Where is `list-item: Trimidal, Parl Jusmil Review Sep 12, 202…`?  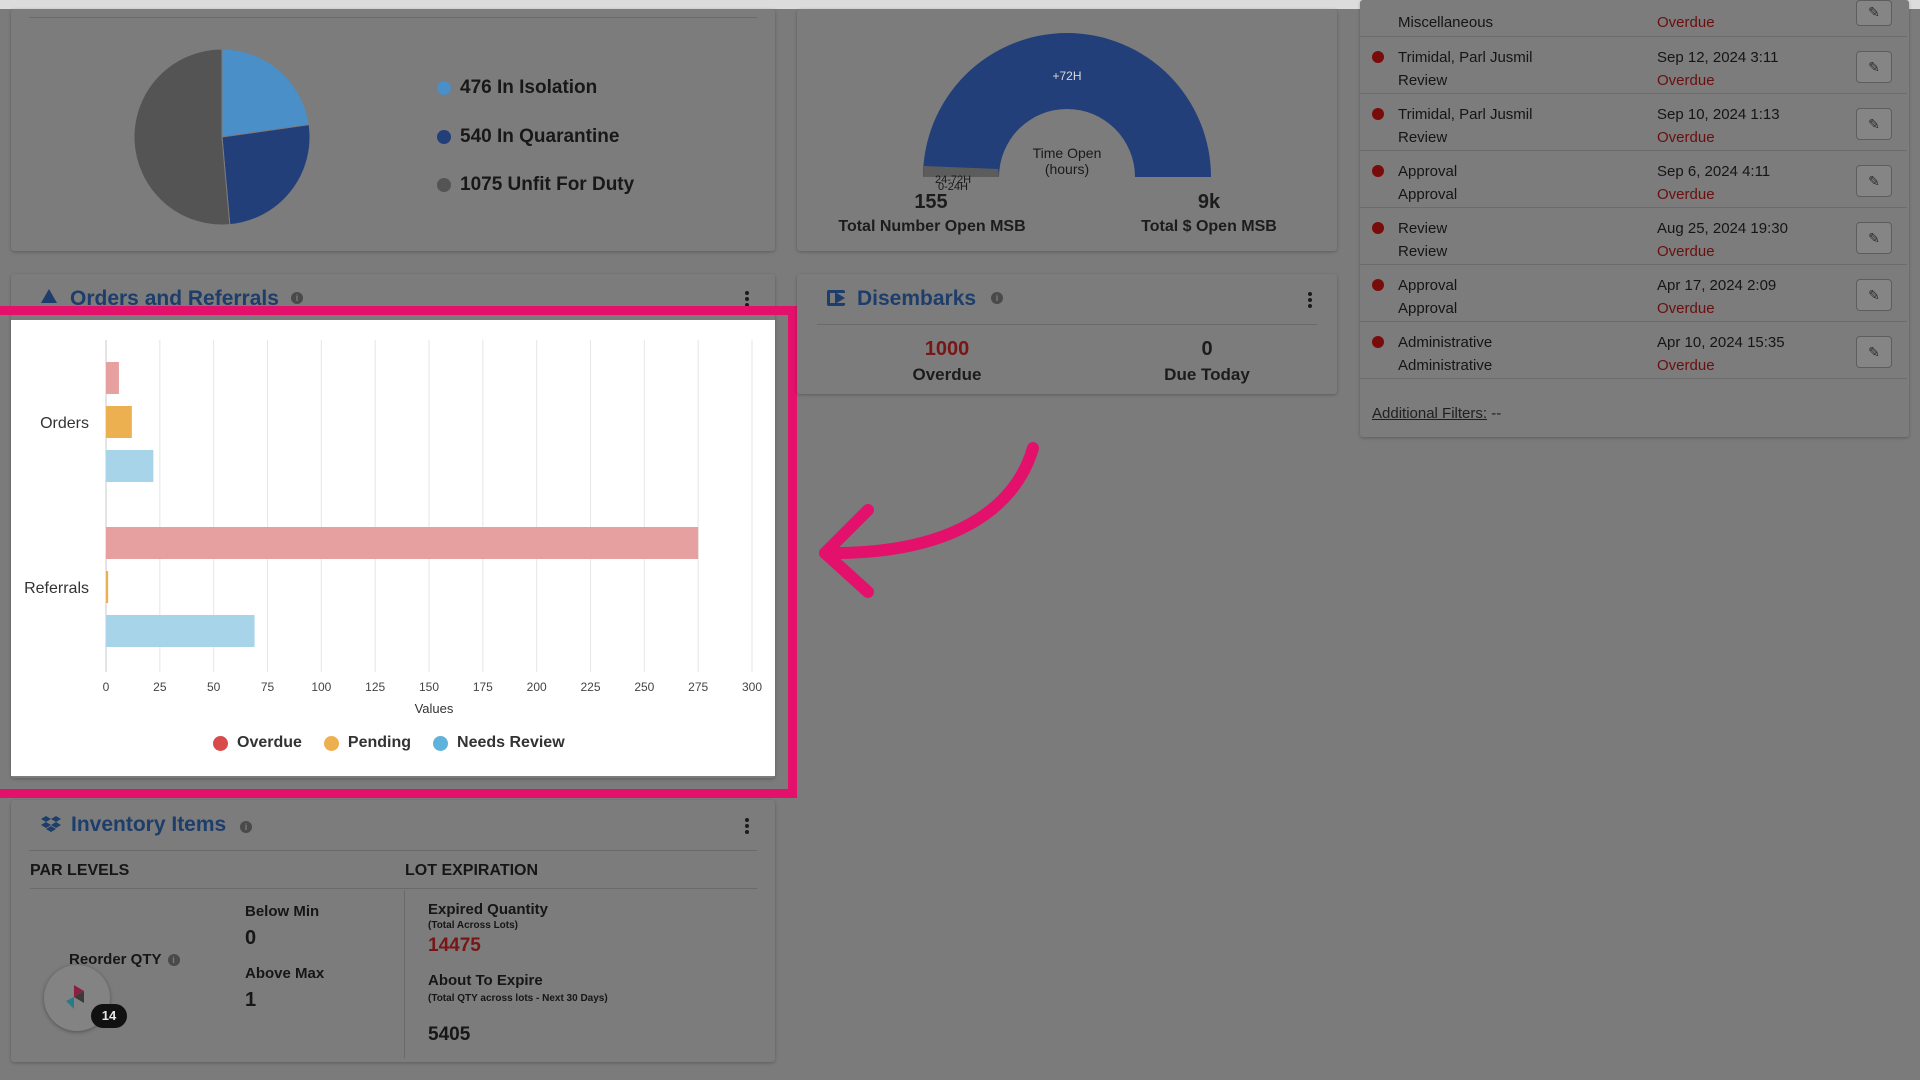
list-item: Trimidal, Parl Jusmil Review Sep 12, 202… is located at coordinates (1633, 65).